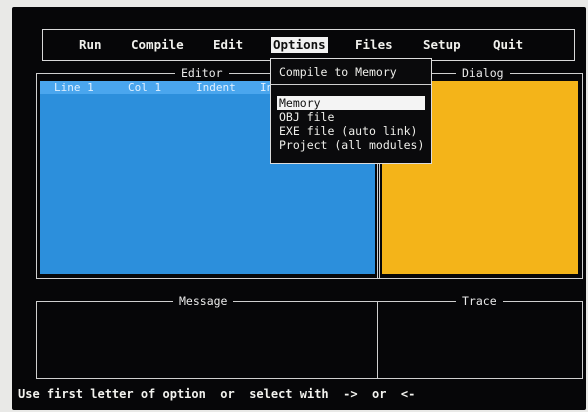 The width and height of the screenshot is (588, 412). Describe the element at coordinates (157, 45) in the screenshot. I see `menu-compile: Compile` at that location.